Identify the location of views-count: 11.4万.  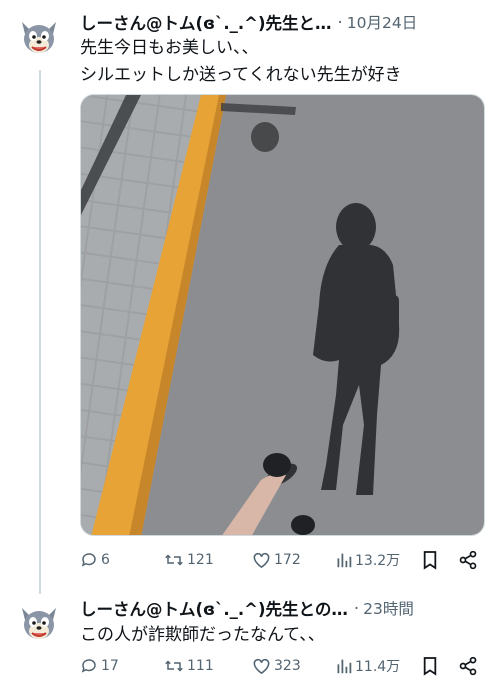
(378, 667).